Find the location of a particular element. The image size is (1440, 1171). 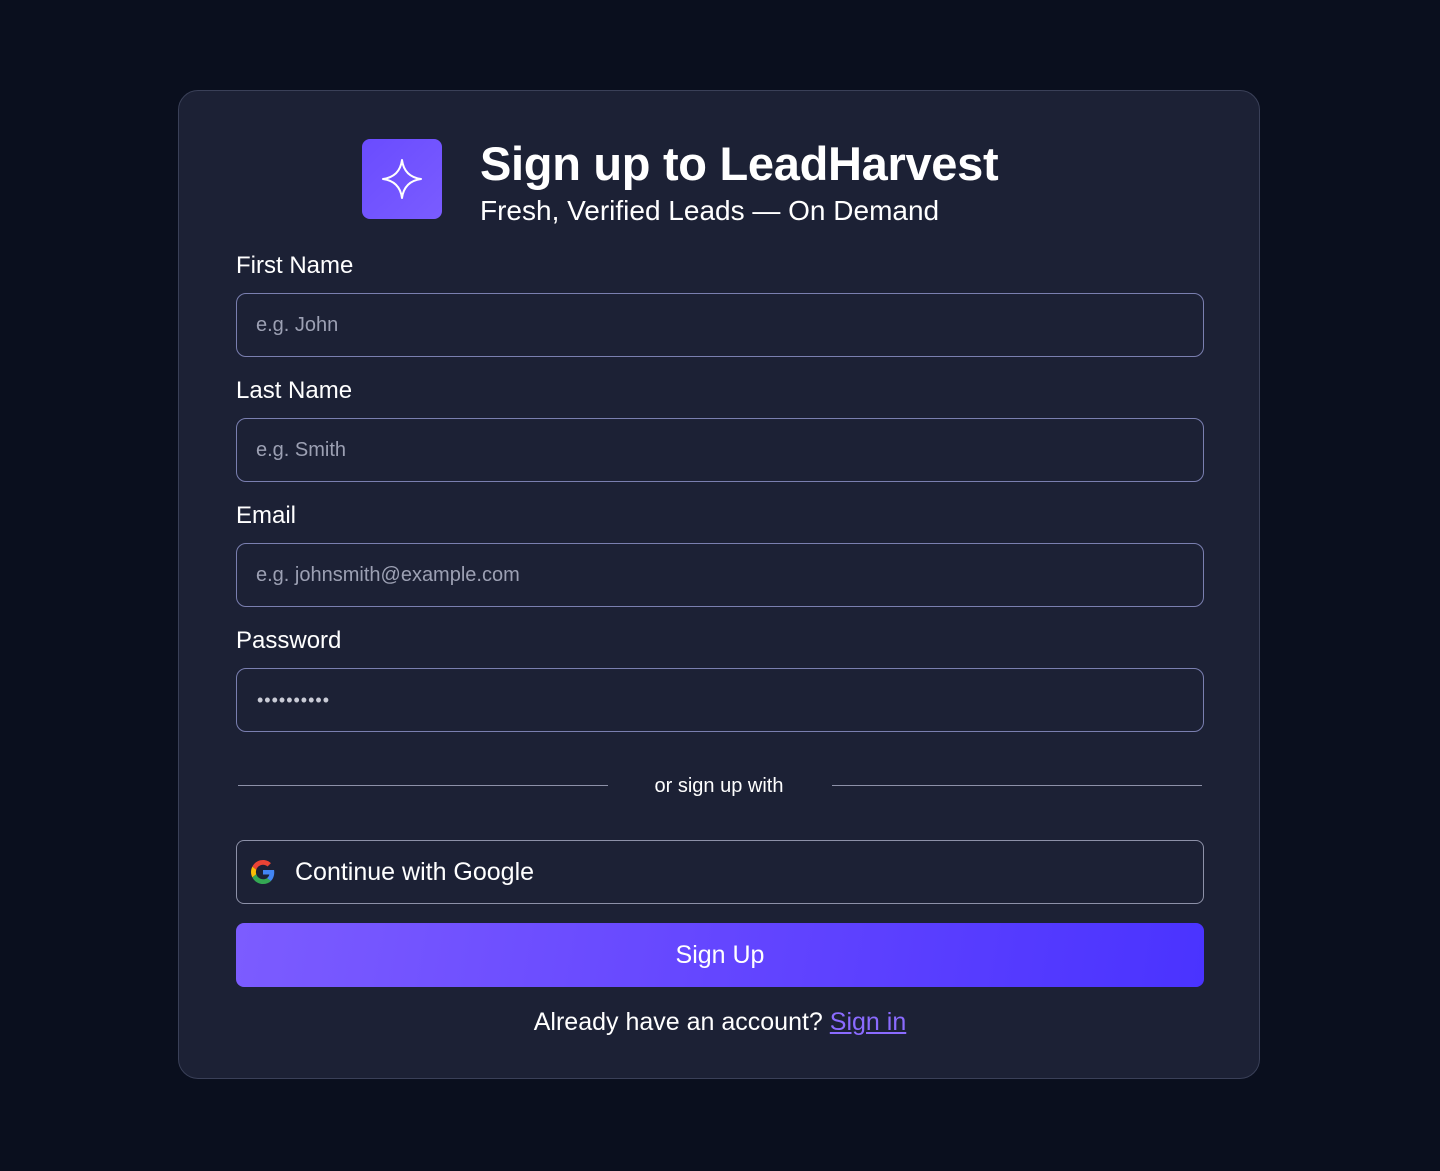

last-name-label: Last Name is located at coordinates (294, 390).